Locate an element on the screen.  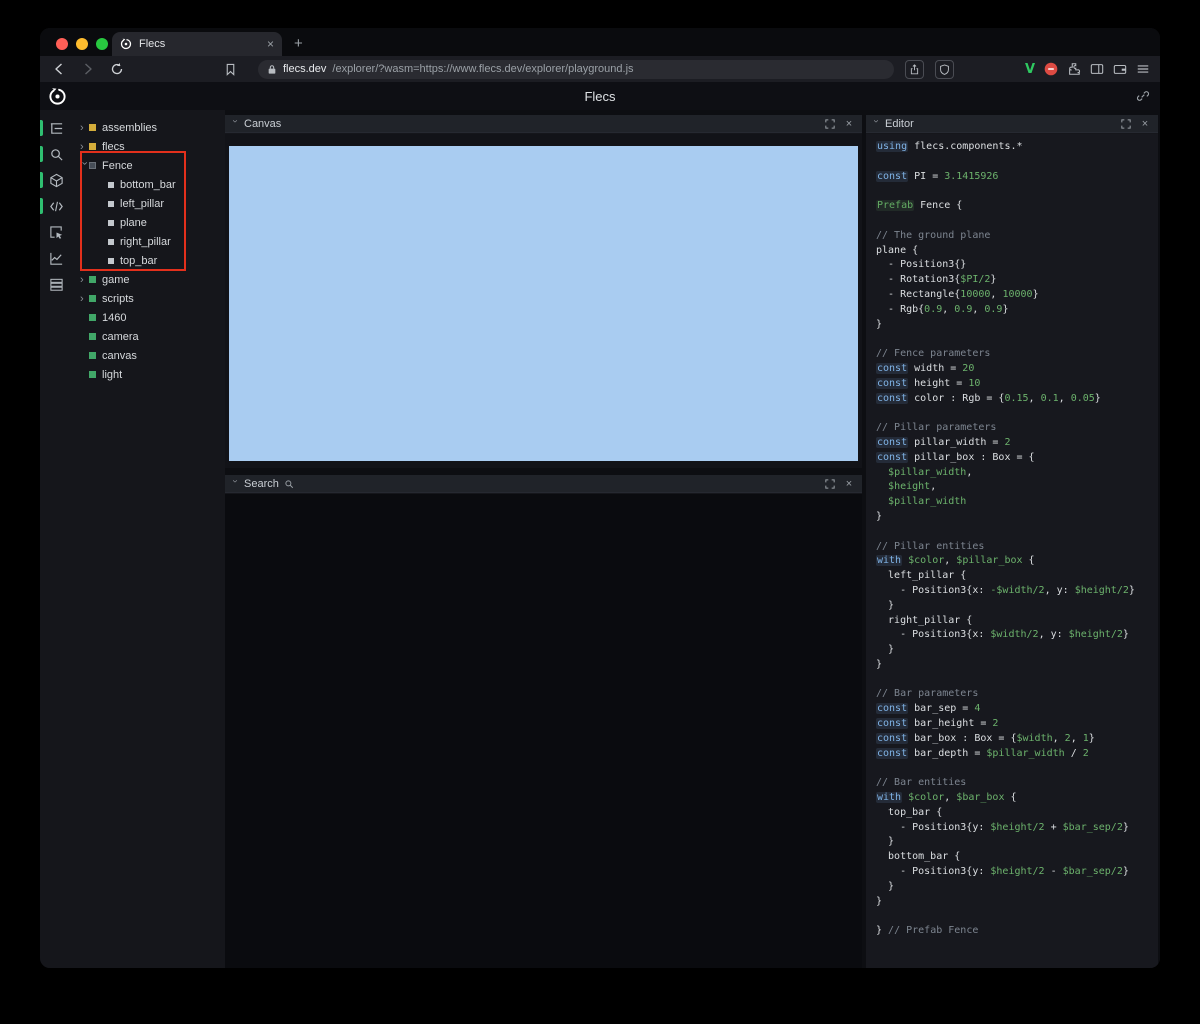
tree-item-top_bar: top_bar is located at coordinates (148, 260).